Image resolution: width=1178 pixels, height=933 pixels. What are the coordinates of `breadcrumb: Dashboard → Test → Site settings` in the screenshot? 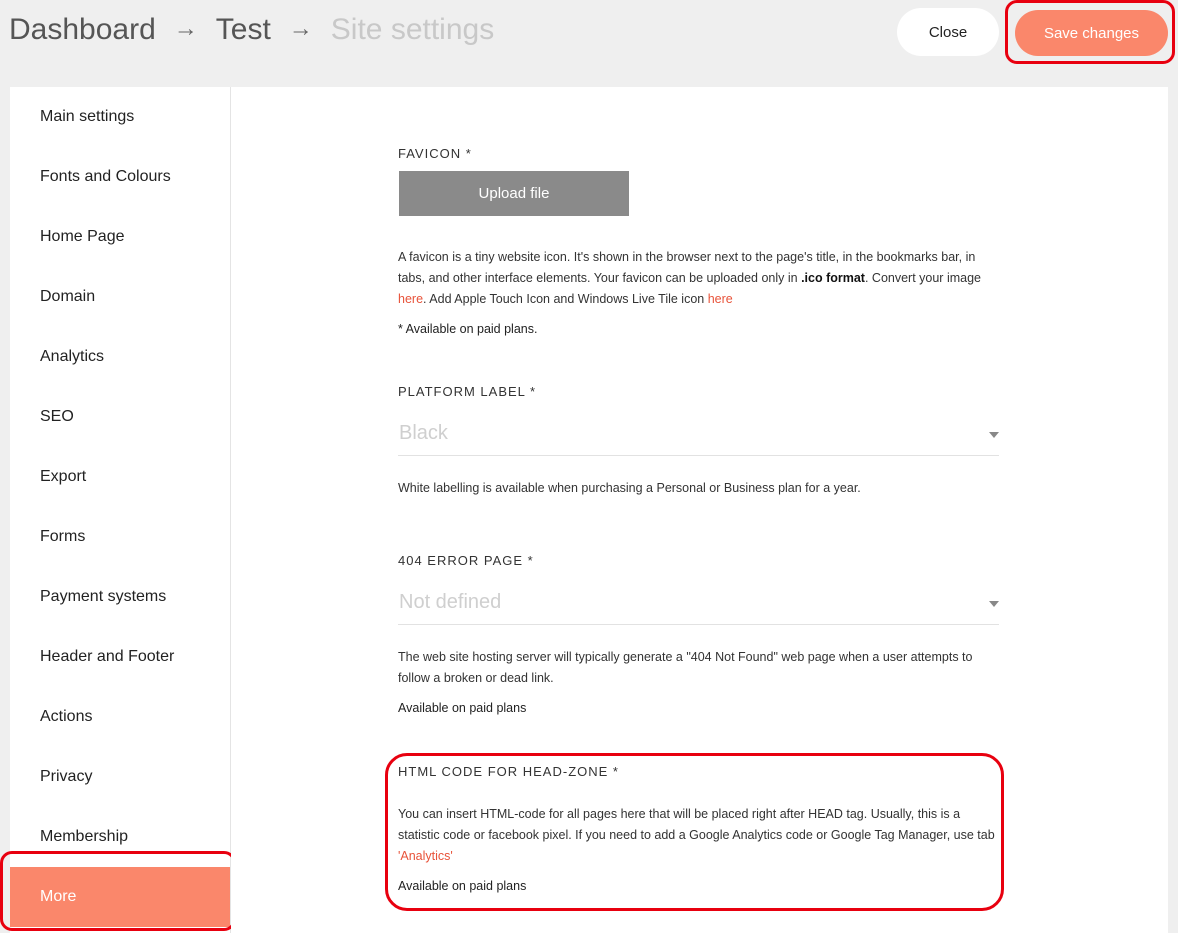 It's located at (251, 30).